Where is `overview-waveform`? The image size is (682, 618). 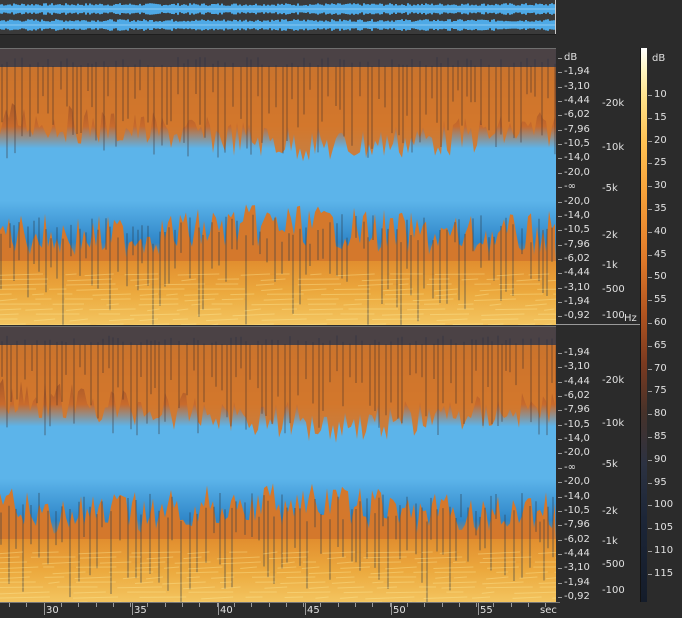 overview-waveform is located at coordinates (278, 17).